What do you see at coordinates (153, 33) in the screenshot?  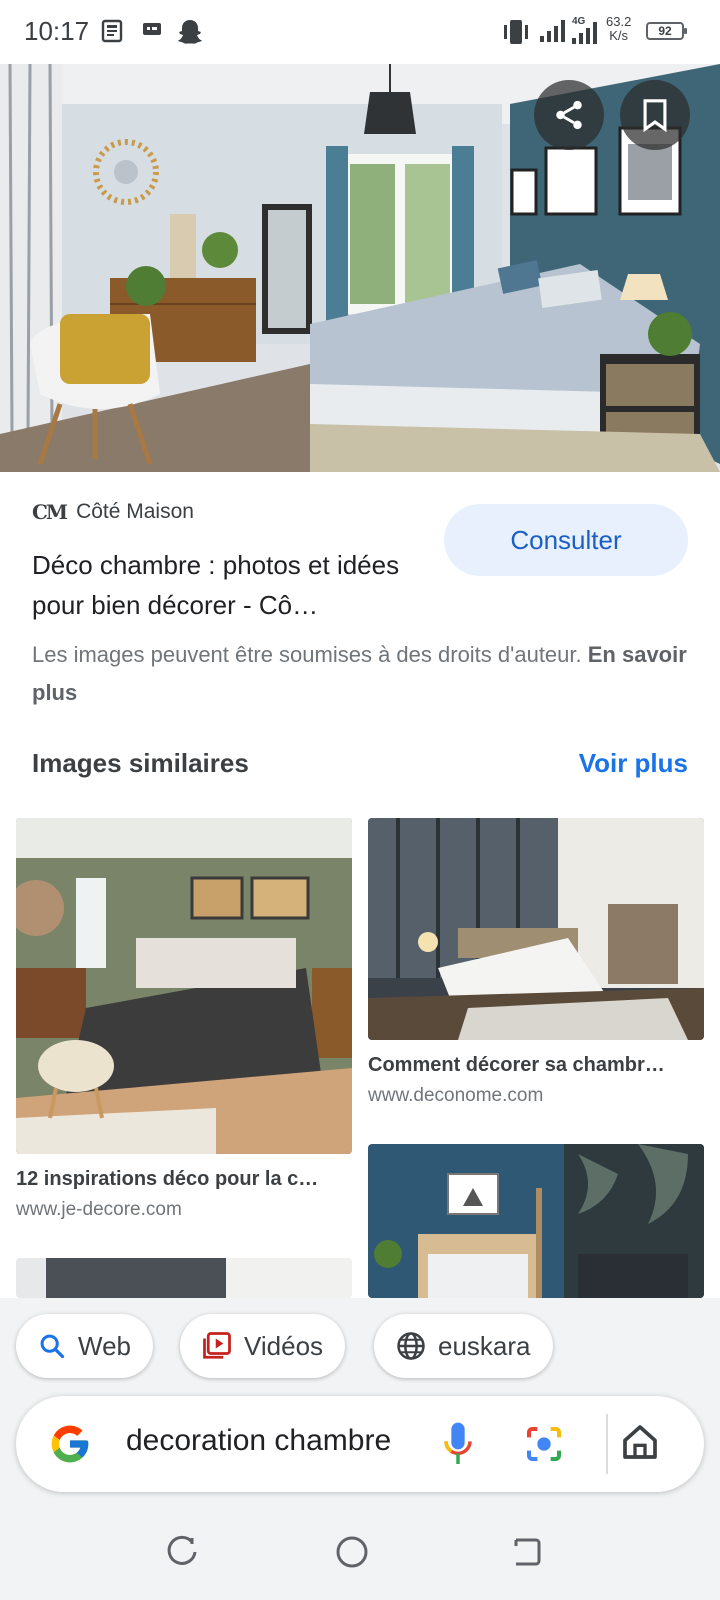 I see `message-icon` at bounding box center [153, 33].